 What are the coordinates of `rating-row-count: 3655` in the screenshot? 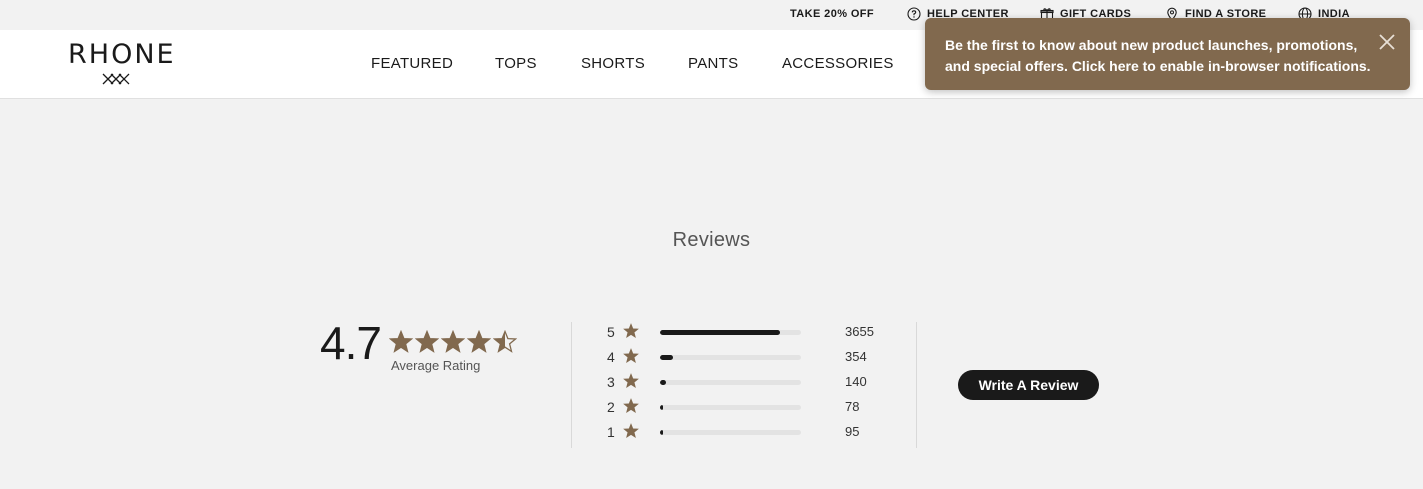 It's located at (859, 331).